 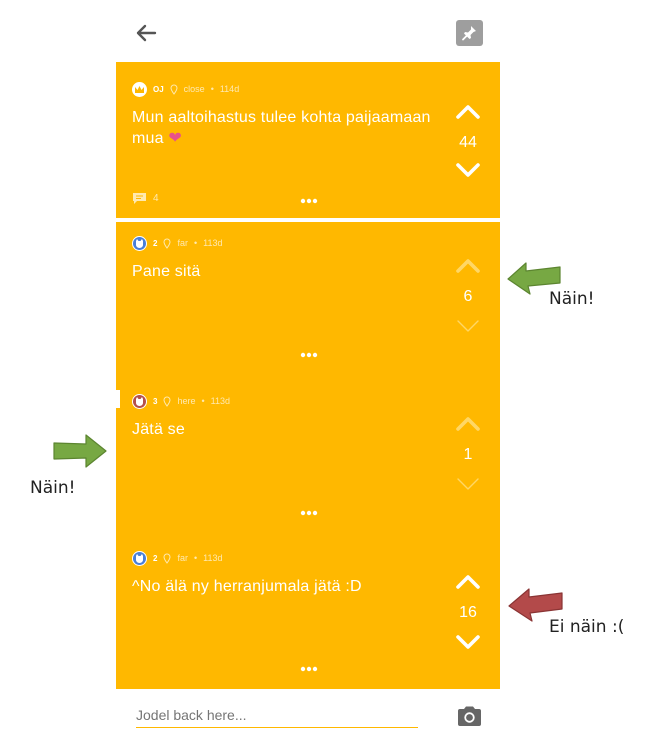 What do you see at coordinates (468, 296) in the screenshot?
I see `vote-count: 6` at bounding box center [468, 296].